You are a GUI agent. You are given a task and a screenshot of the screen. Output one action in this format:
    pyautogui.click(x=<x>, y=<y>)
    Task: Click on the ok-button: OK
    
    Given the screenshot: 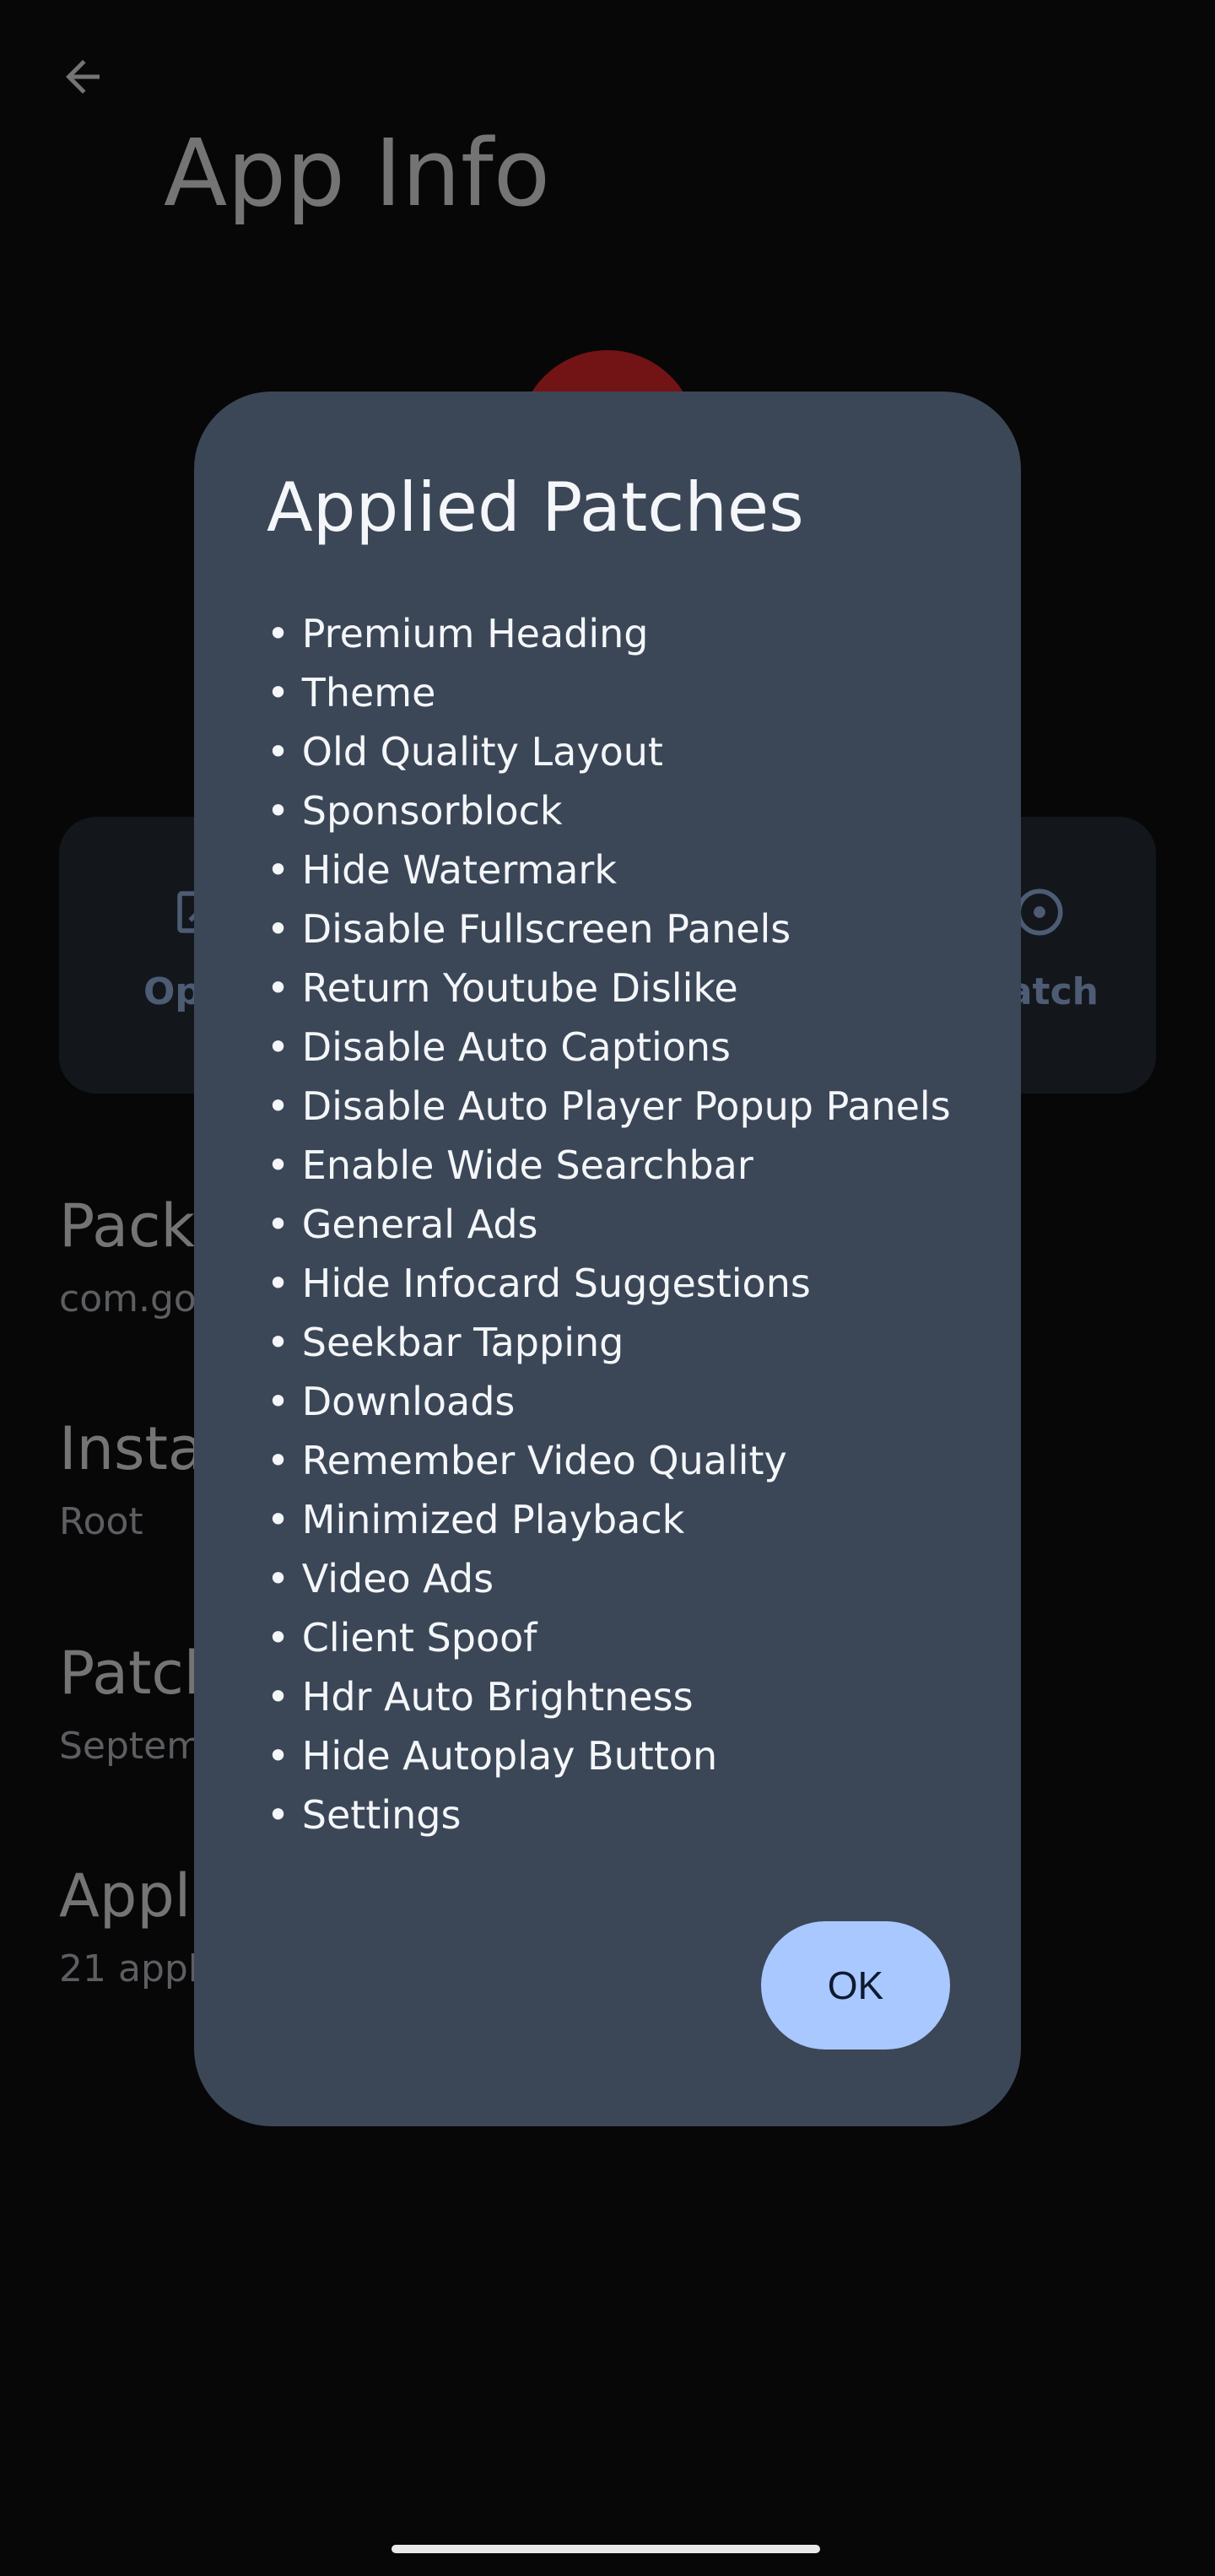 What is the action you would take?
    pyautogui.click(x=855, y=1985)
    